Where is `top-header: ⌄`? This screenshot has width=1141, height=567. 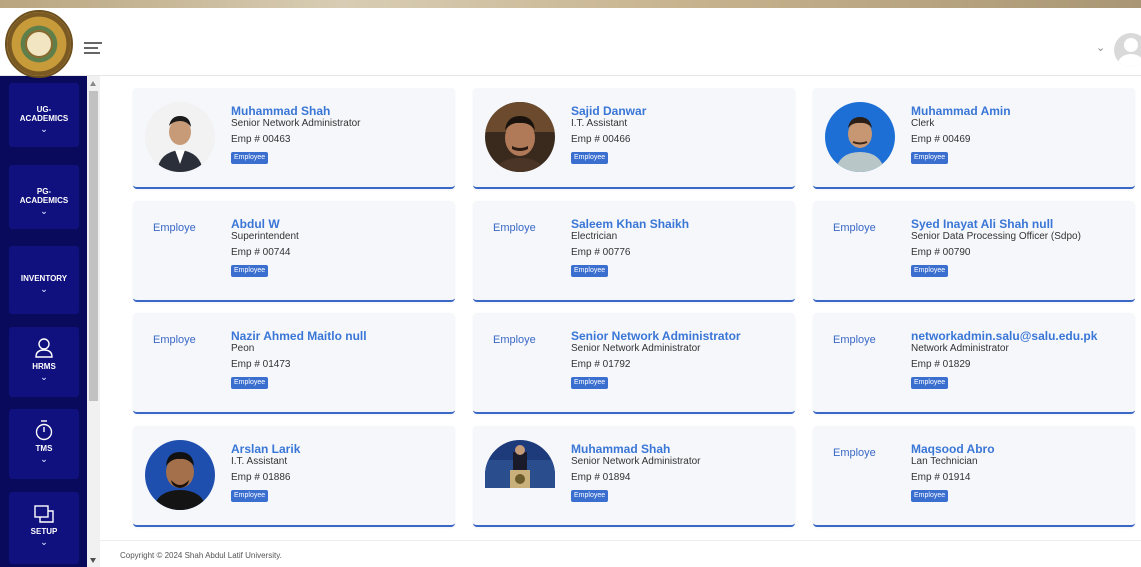
top-header: ⌄ is located at coordinates (570, 42).